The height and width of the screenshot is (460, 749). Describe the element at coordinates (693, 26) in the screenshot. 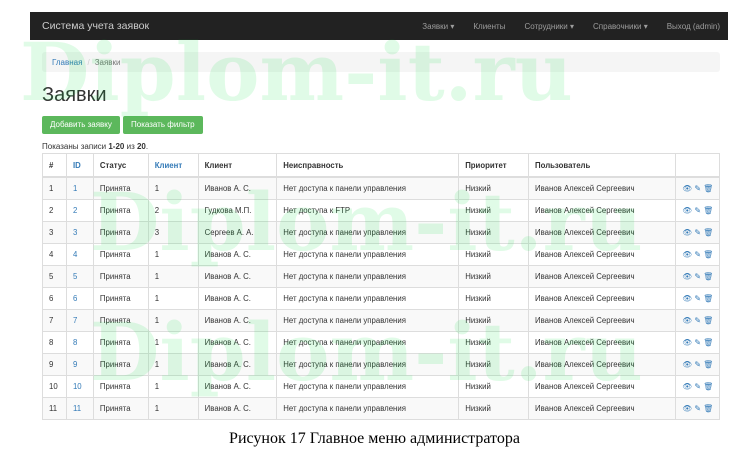

I see `nav-logout: Выход (admin)` at that location.